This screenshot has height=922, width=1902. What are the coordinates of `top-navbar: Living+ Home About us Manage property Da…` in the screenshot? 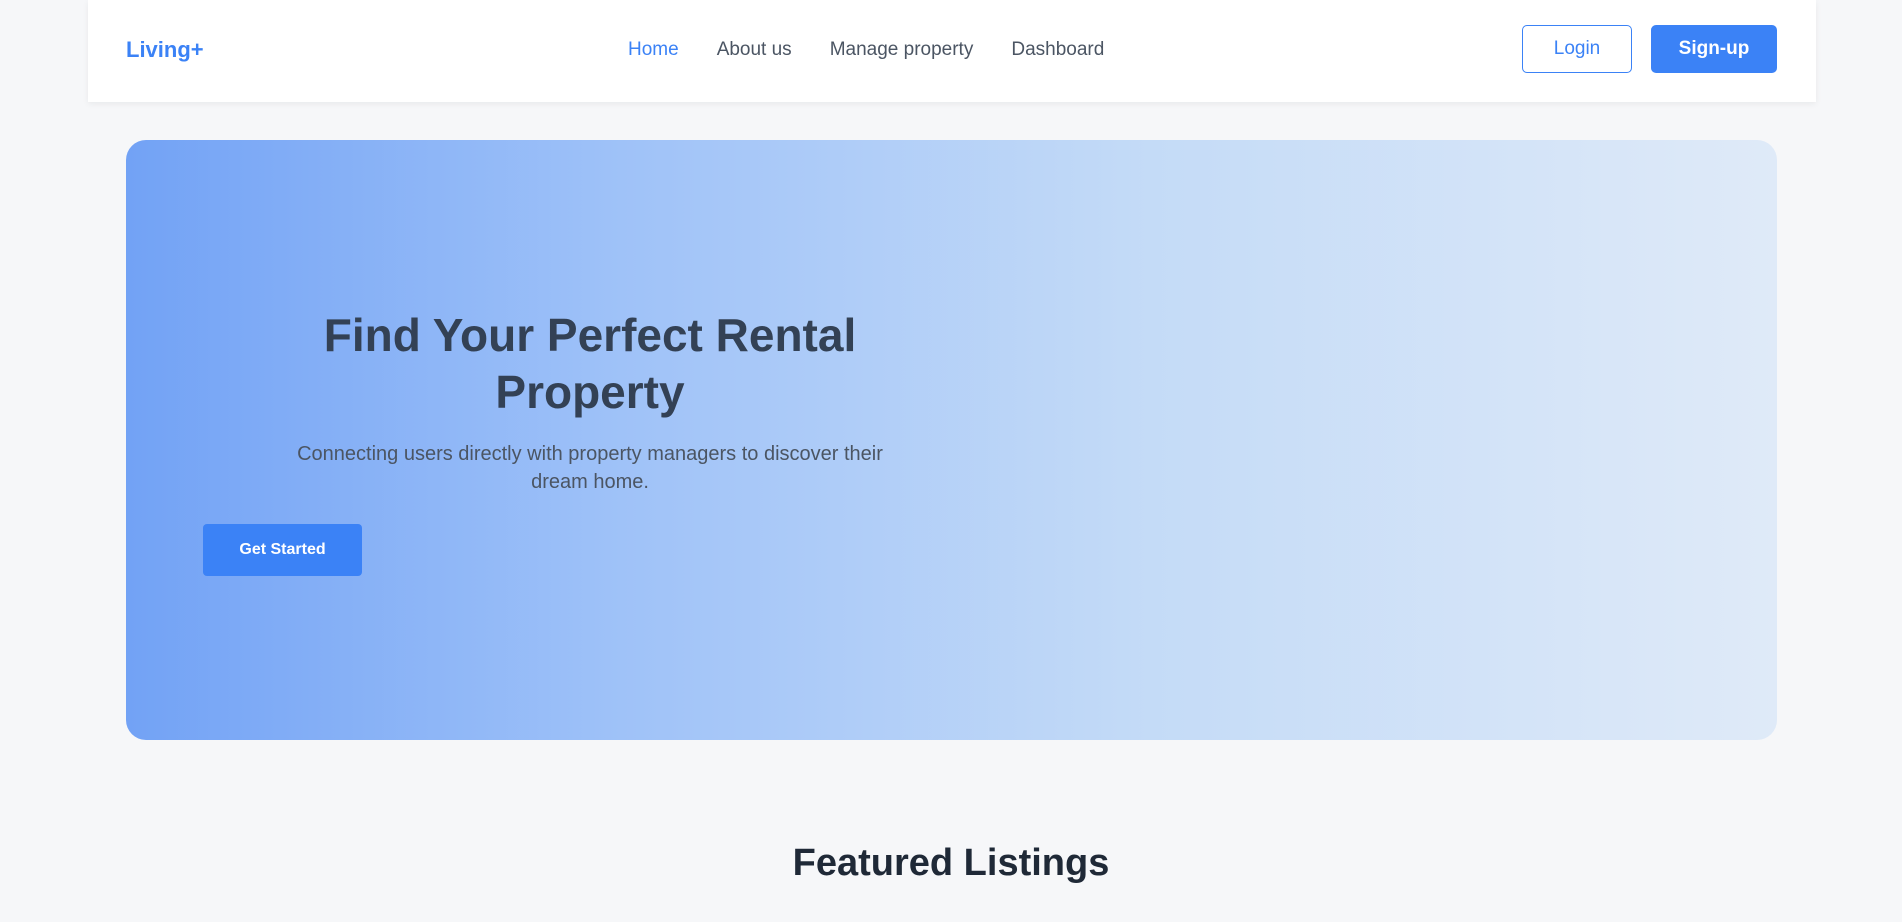 It's located at (952, 51).